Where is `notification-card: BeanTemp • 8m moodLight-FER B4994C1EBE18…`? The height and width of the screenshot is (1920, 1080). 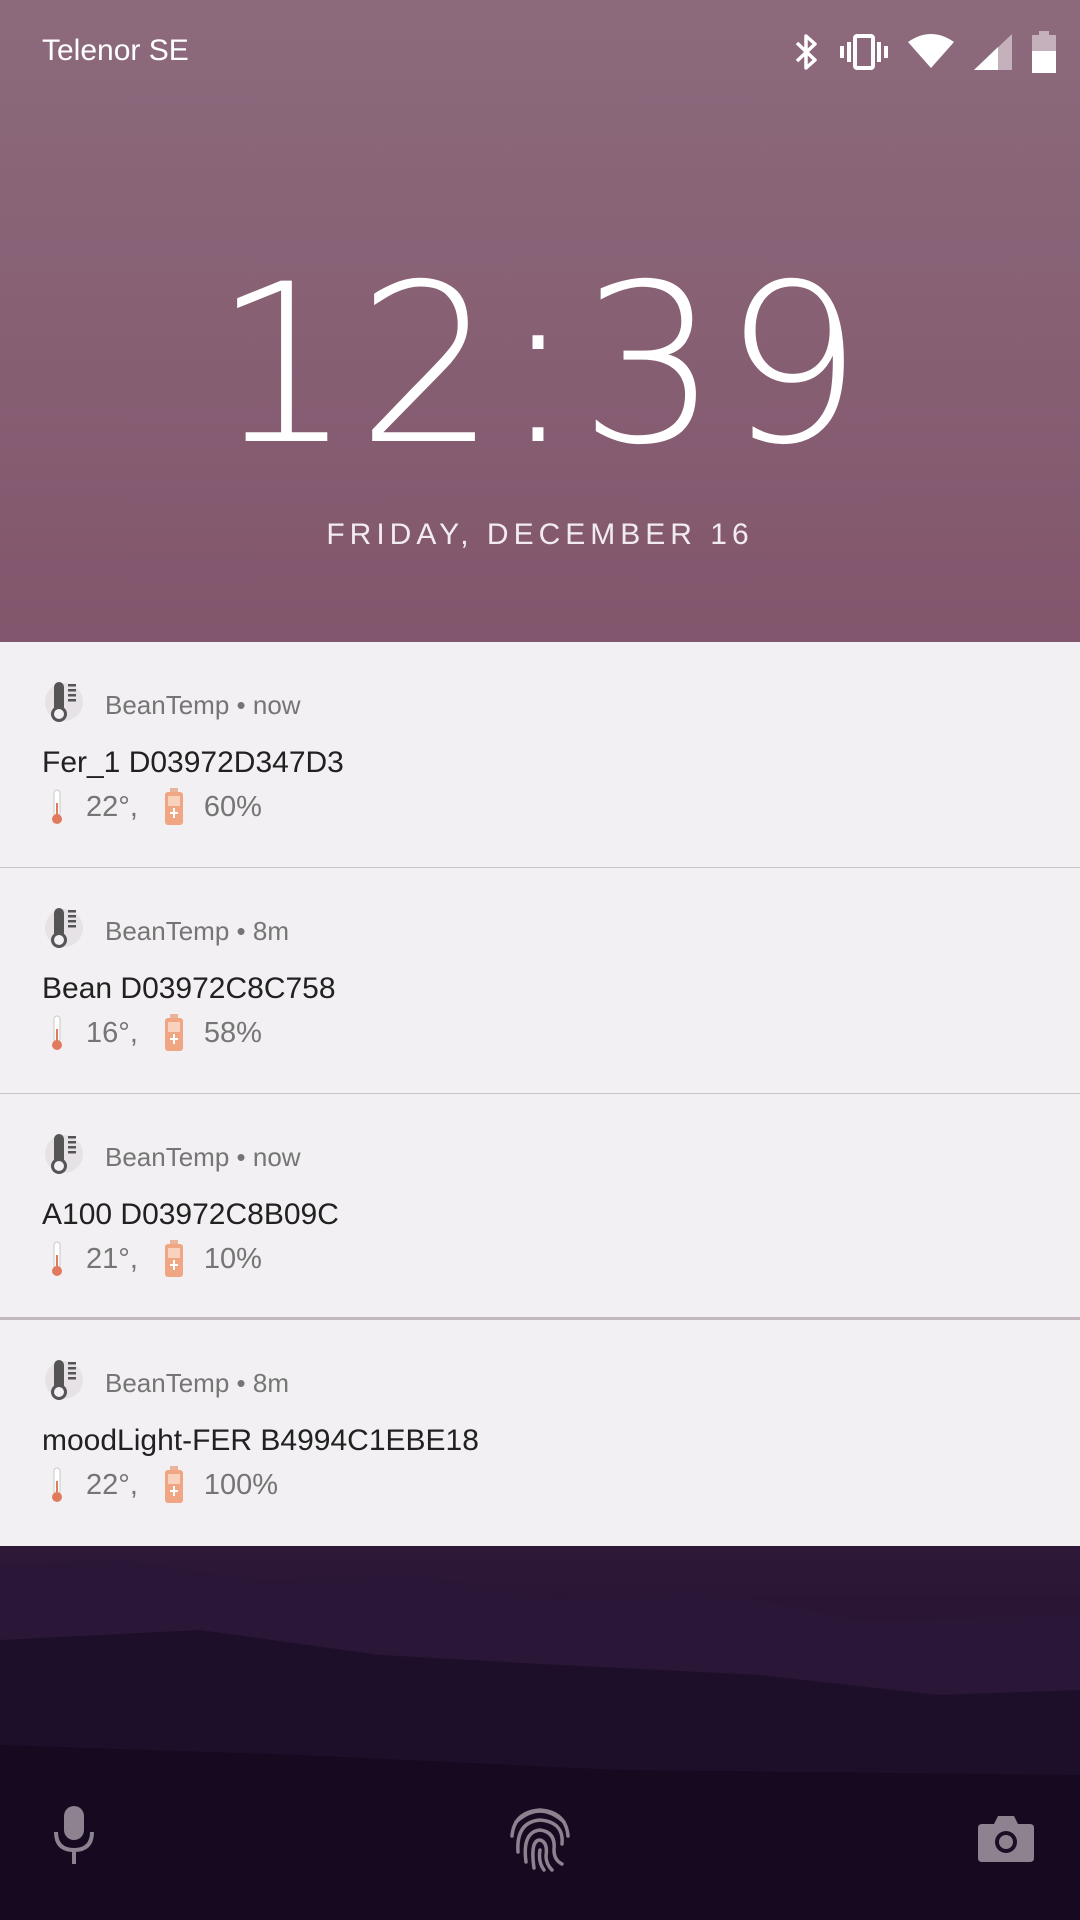 notification-card: BeanTemp • 8m moodLight-FER B4994C1EBE18… is located at coordinates (540, 1433).